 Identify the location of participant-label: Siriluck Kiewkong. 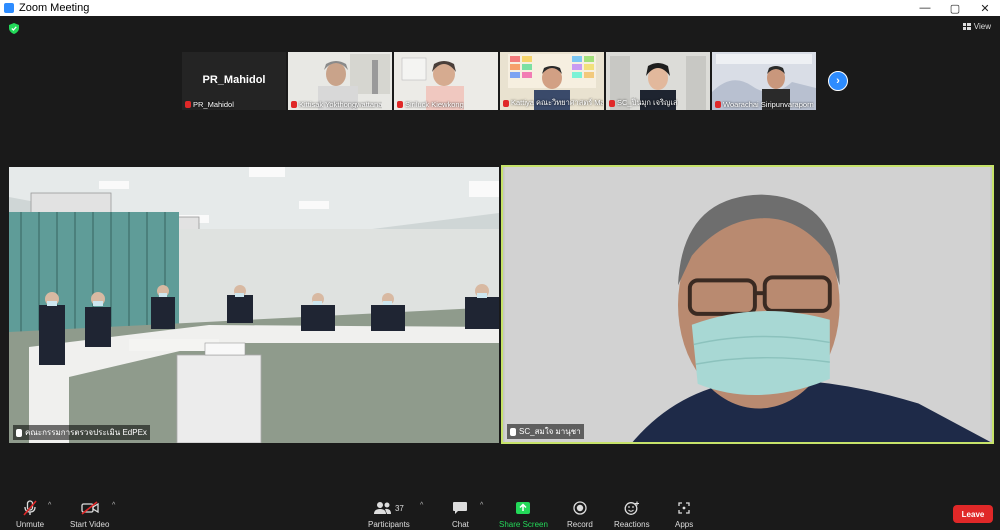
(430, 104).